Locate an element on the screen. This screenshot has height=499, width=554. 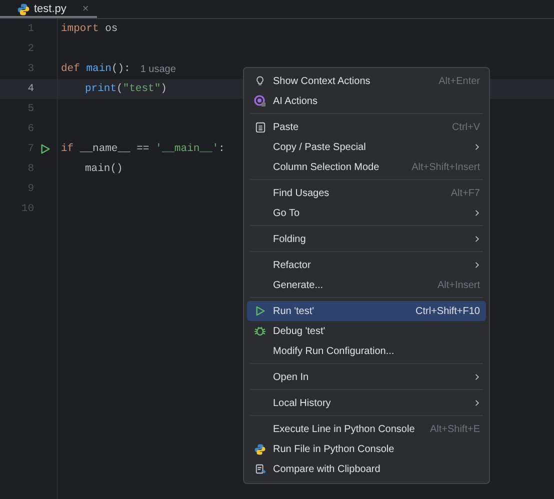
menu-item: Find Usages Alt+F7 is located at coordinates (366, 193).